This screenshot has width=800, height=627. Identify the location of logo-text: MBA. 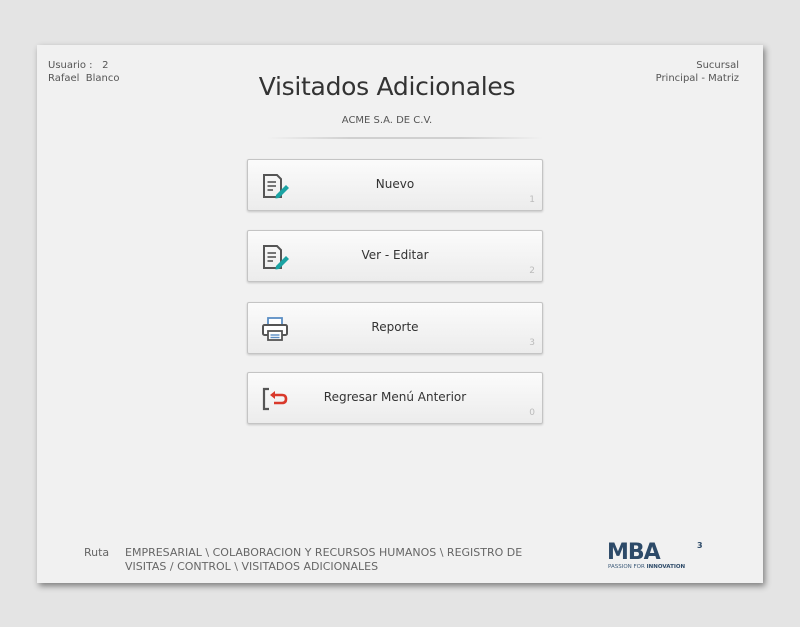
(634, 552).